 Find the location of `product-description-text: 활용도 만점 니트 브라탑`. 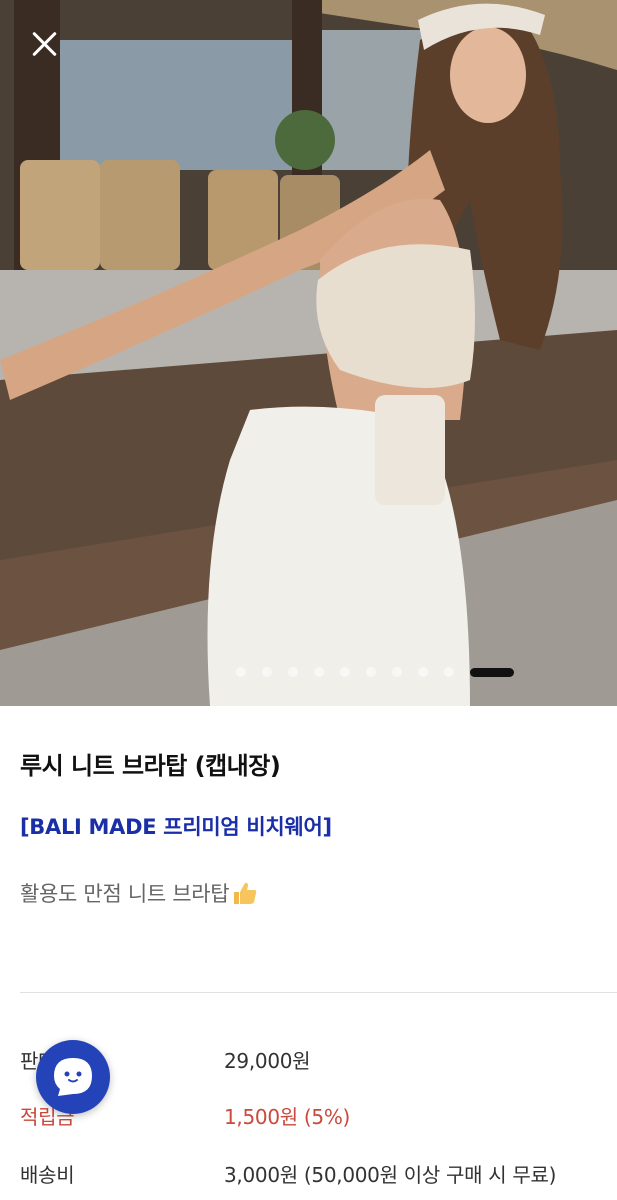

product-description-text: 활용도 만점 니트 브라탑 is located at coordinates (125, 894).